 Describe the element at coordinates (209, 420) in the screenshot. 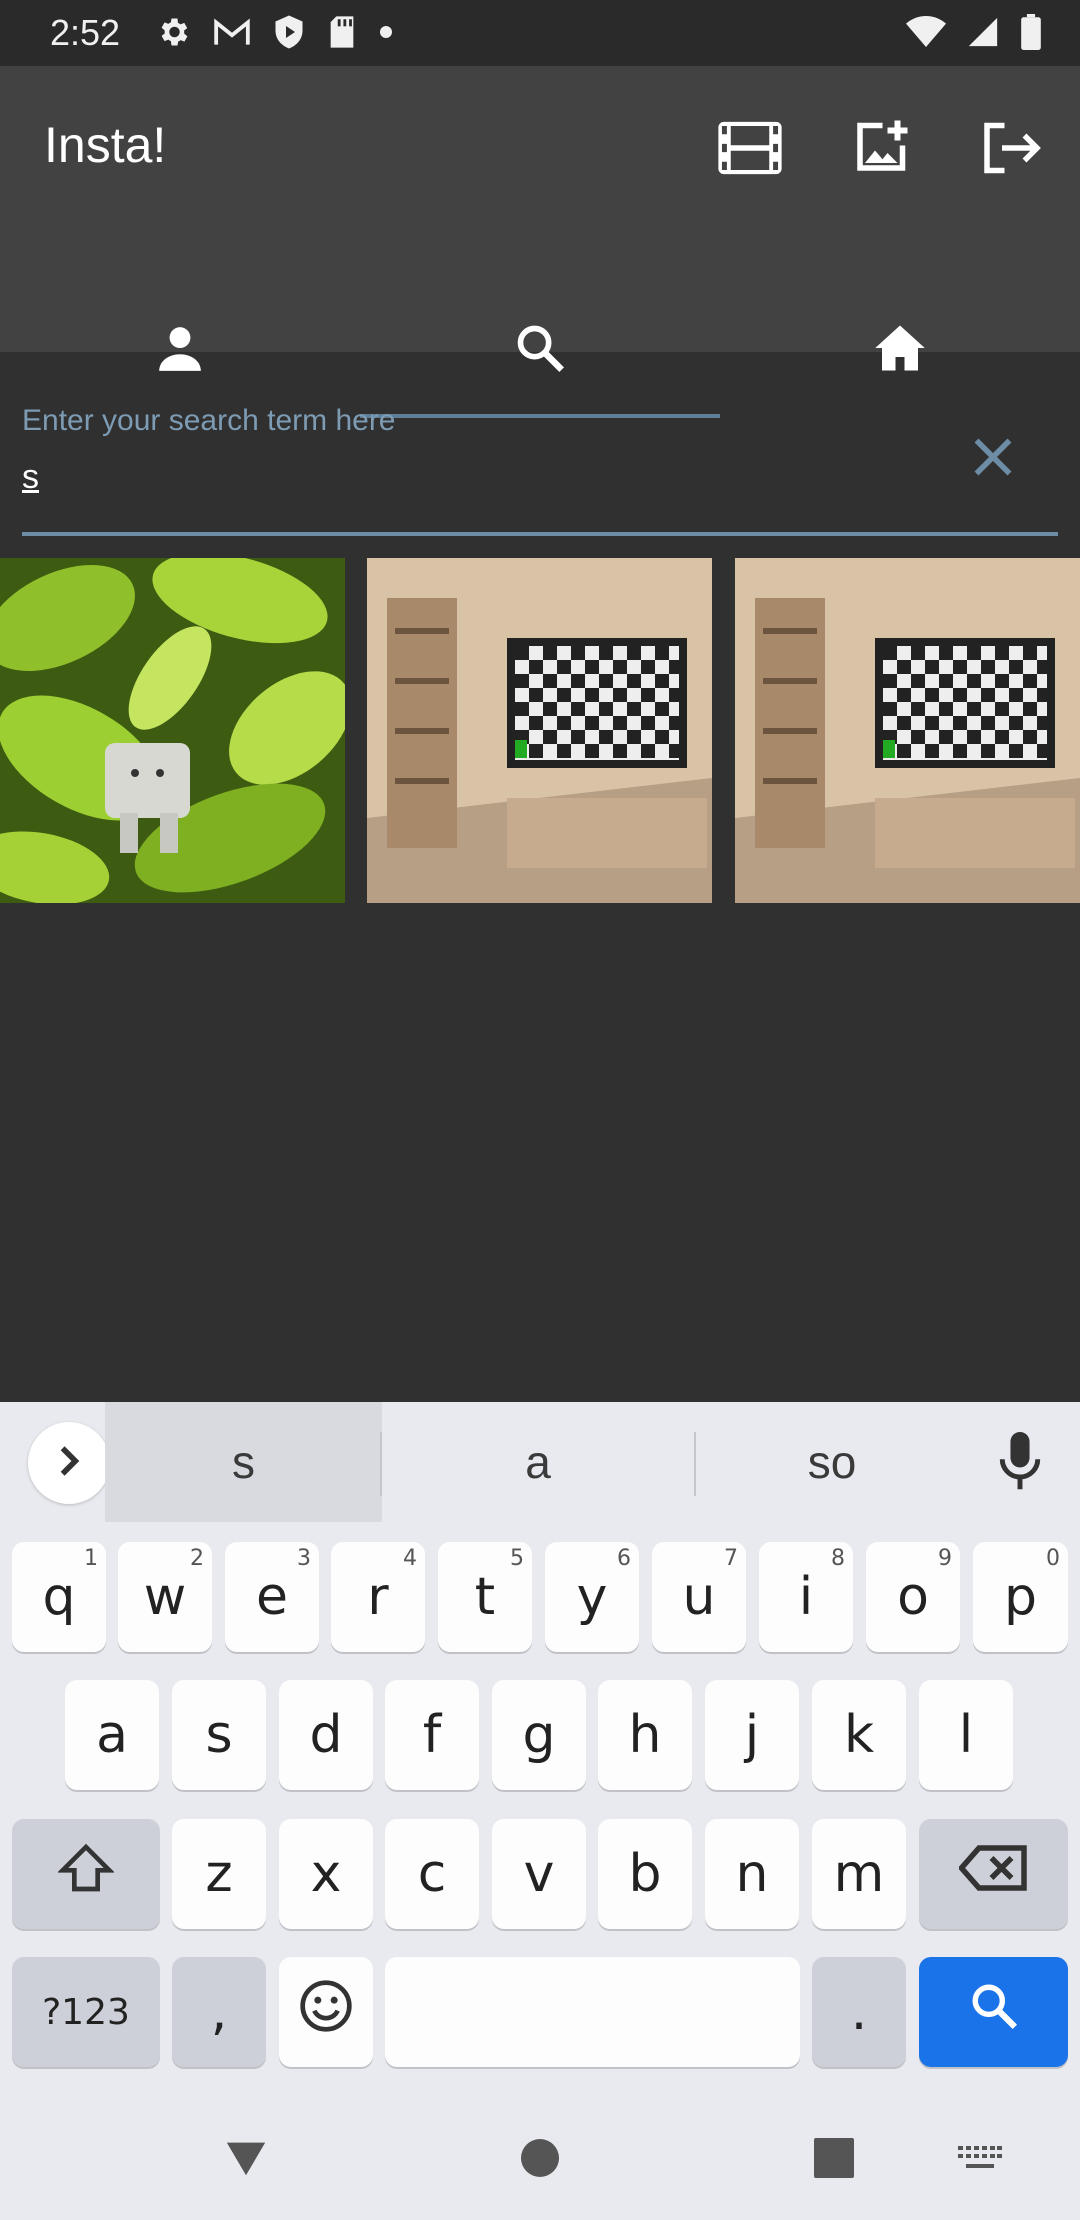

I see `search-placeholder: Enter your search term here` at that location.